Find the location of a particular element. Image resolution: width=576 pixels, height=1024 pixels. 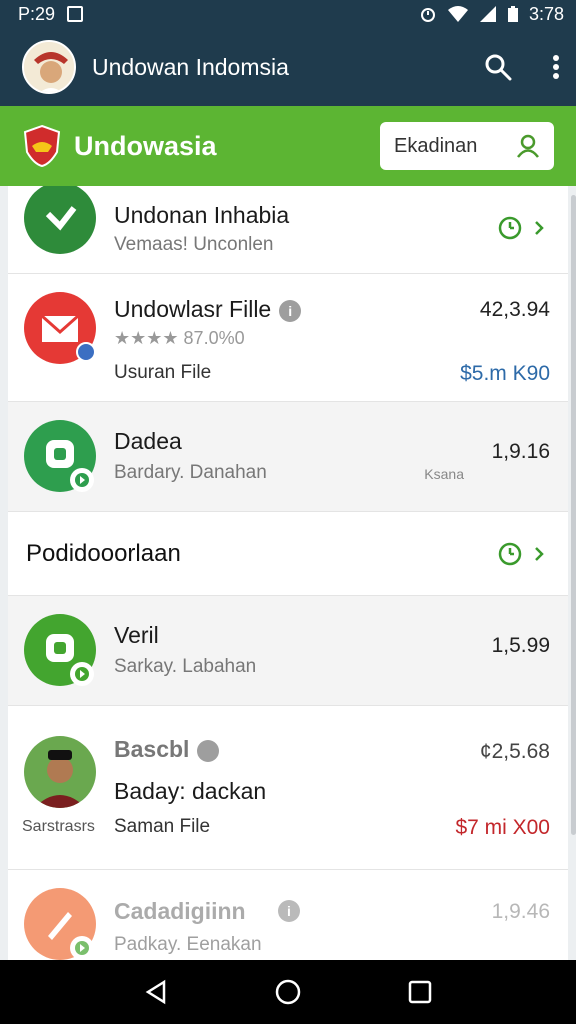

list-item: Veril Sarkay. Labahan 1,5.99 is located at coordinates (288, 651).